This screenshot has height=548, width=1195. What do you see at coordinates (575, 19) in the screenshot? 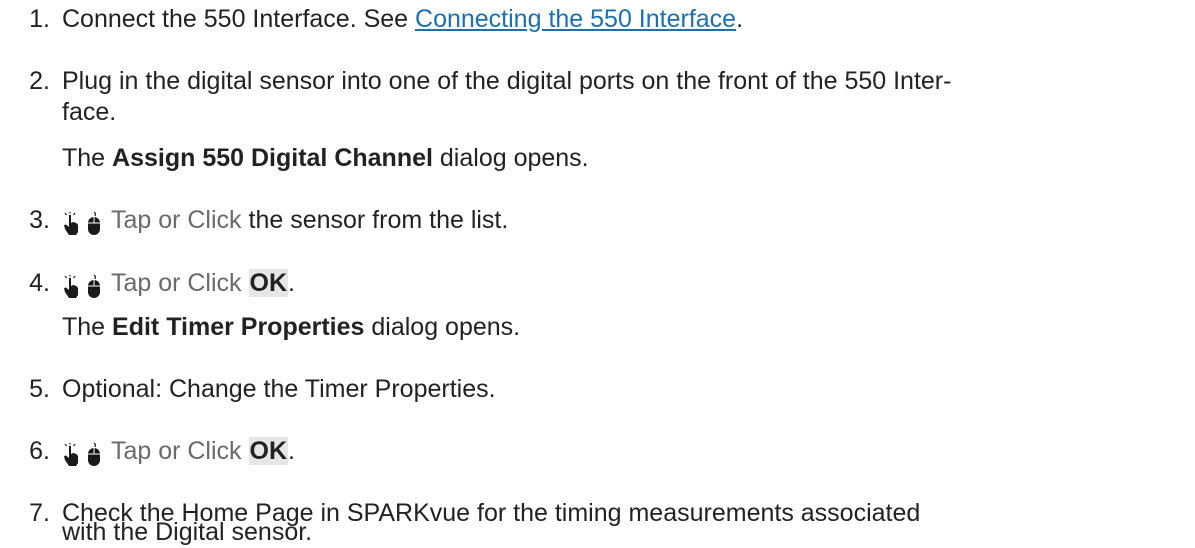
I see `connecting-550-interface-link: Connecting the 550 Interface` at bounding box center [575, 19].